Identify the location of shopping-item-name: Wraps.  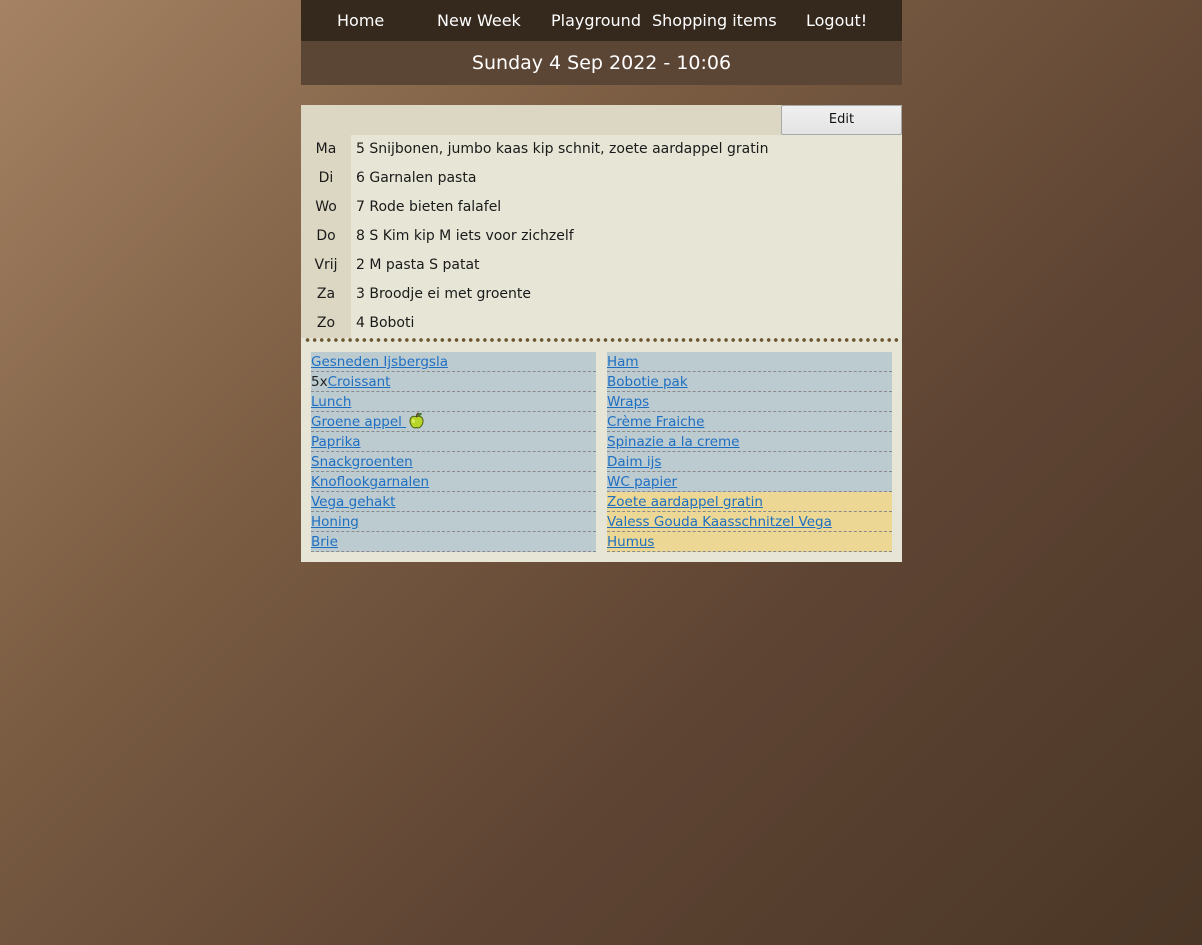
(628, 402).